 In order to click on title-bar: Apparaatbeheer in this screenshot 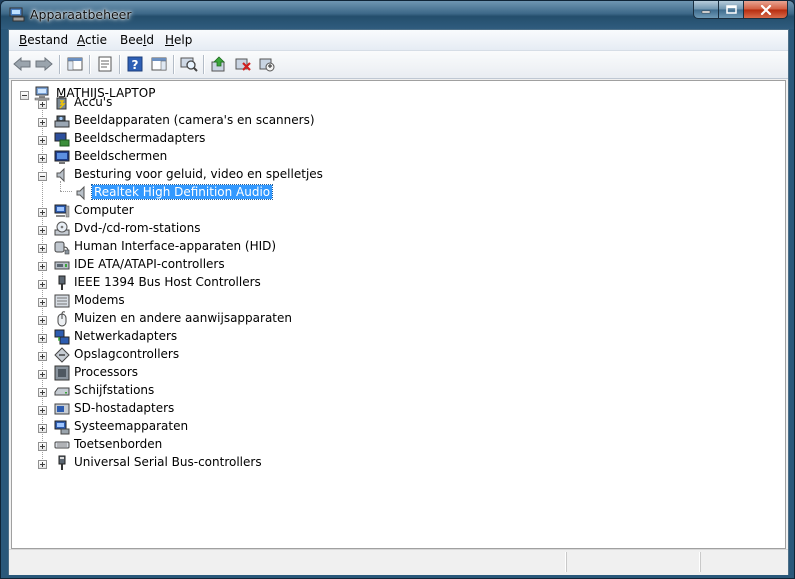, I will do `click(397, 15)`.